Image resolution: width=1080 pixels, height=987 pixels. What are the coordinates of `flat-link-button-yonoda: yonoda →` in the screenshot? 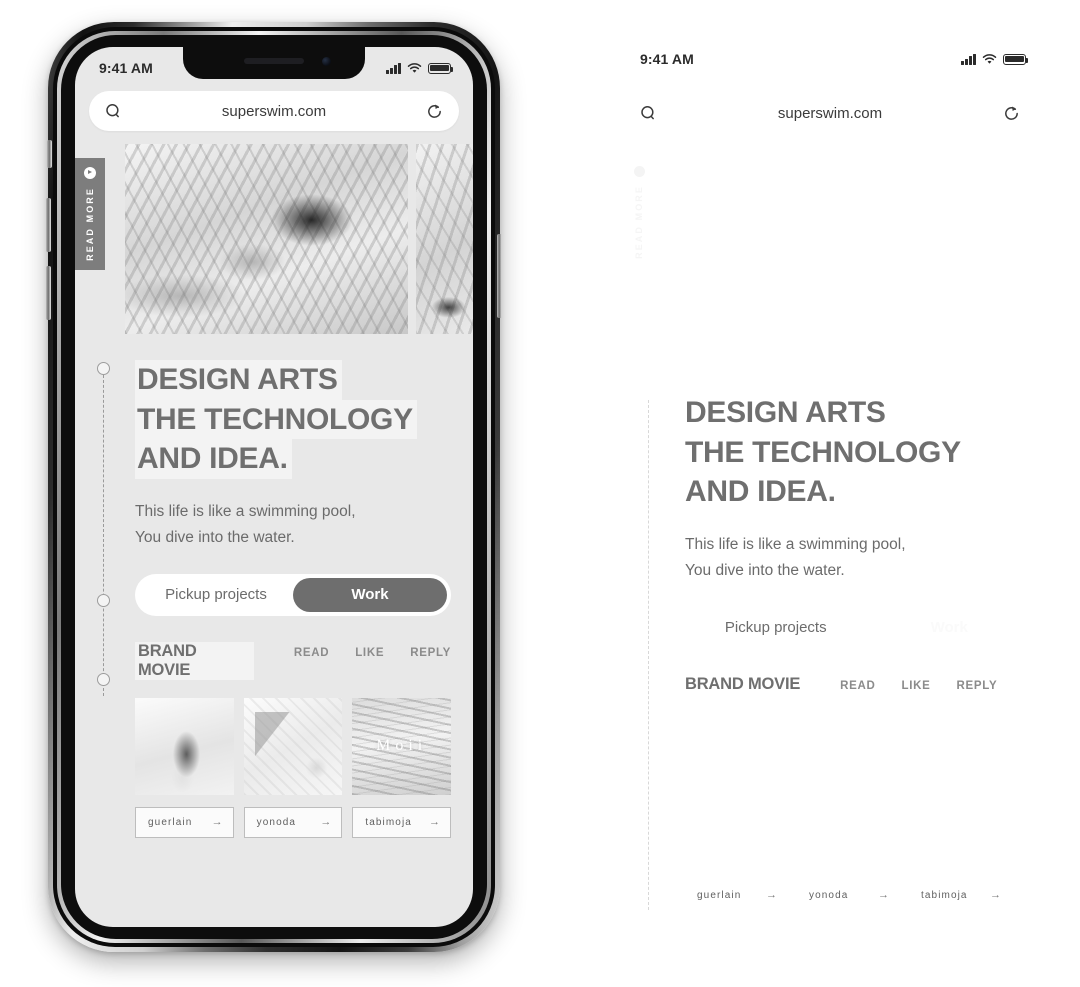 It's located at (848, 895).